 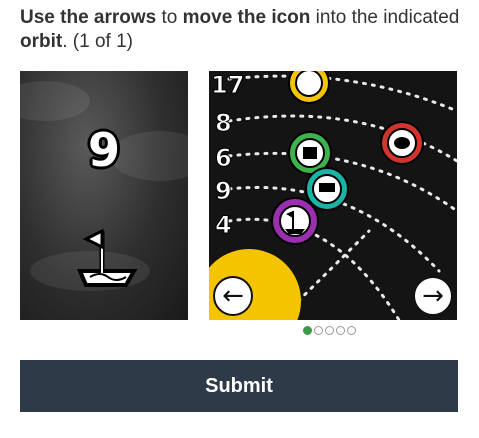 What do you see at coordinates (402, 143) in the screenshot?
I see `brain-icon` at bounding box center [402, 143].